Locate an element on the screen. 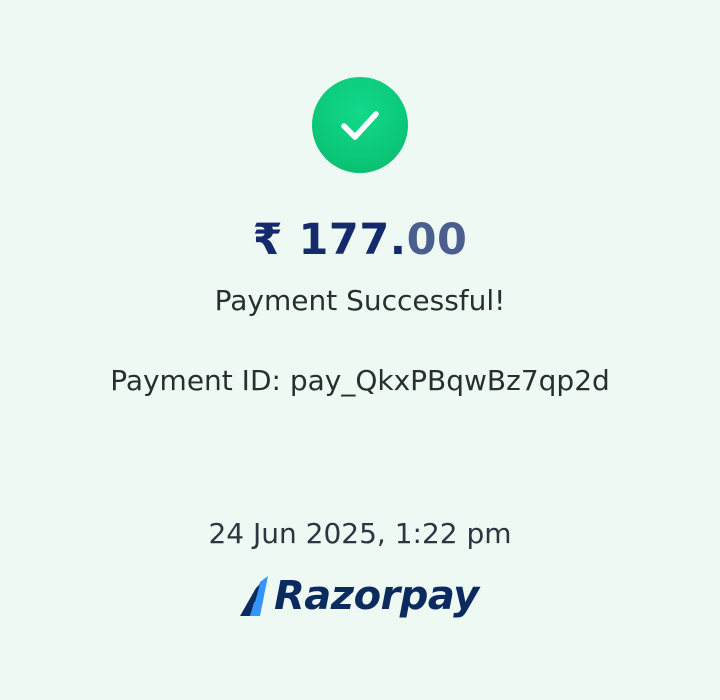 The width and height of the screenshot is (720, 700). success-checkmark-icon is located at coordinates (360, 125).